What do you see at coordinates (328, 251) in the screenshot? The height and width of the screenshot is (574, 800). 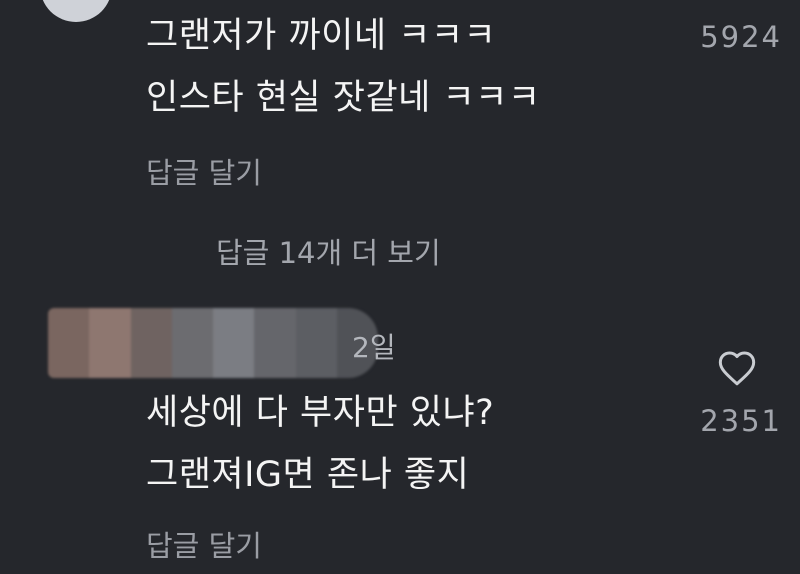 I see `view-more-replies-button: 답글 14개 더 보기` at bounding box center [328, 251].